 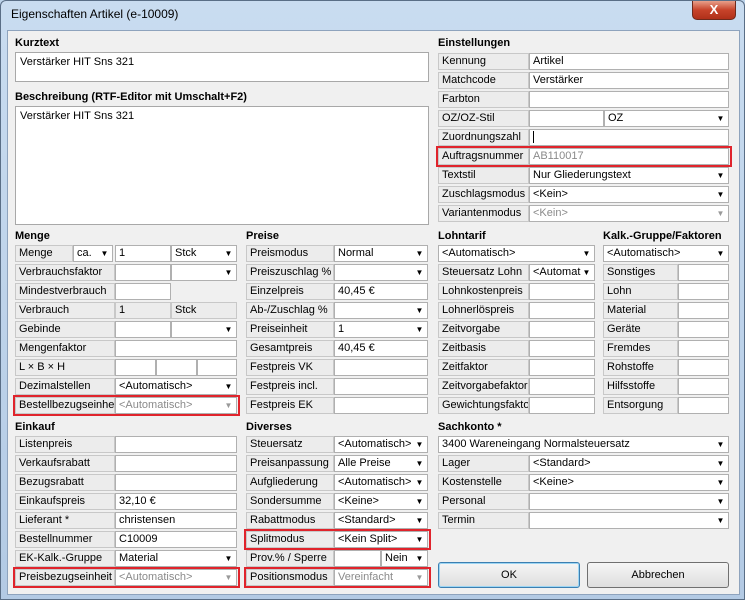 I want to click on lager-select: <Standard> ▼, so click(x=629, y=463).